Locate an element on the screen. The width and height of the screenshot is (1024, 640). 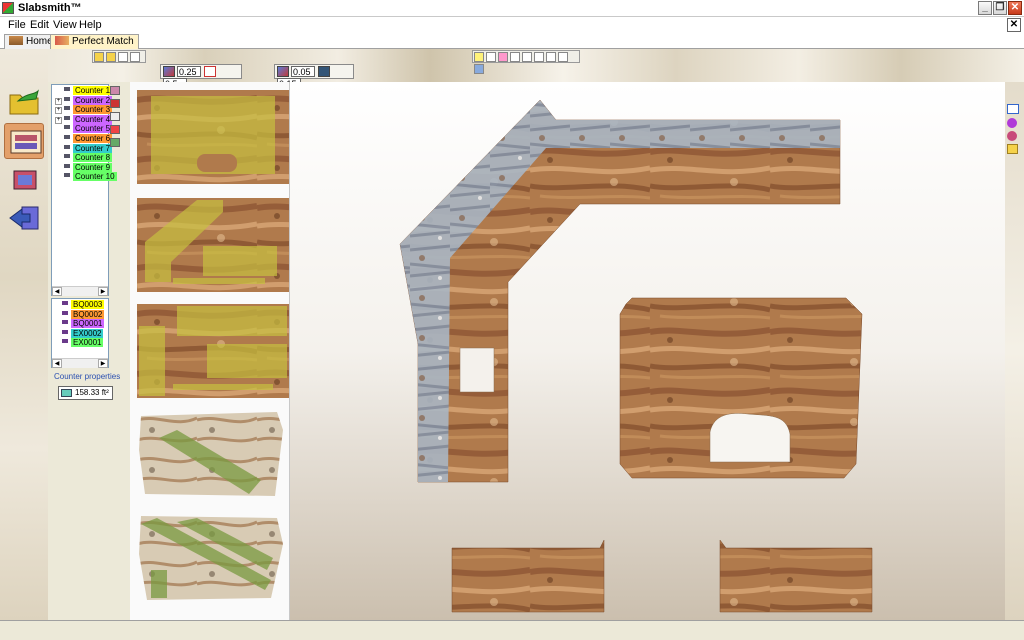
slab-scroll-right-arrow-icon: ▶ is located at coordinates (103, 363).